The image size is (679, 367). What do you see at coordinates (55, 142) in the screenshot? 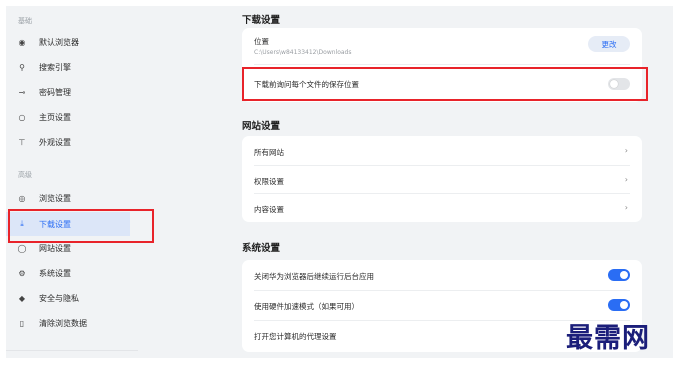
I see `sidebar-item-label: 外观设置` at bounding box center [55, 142].